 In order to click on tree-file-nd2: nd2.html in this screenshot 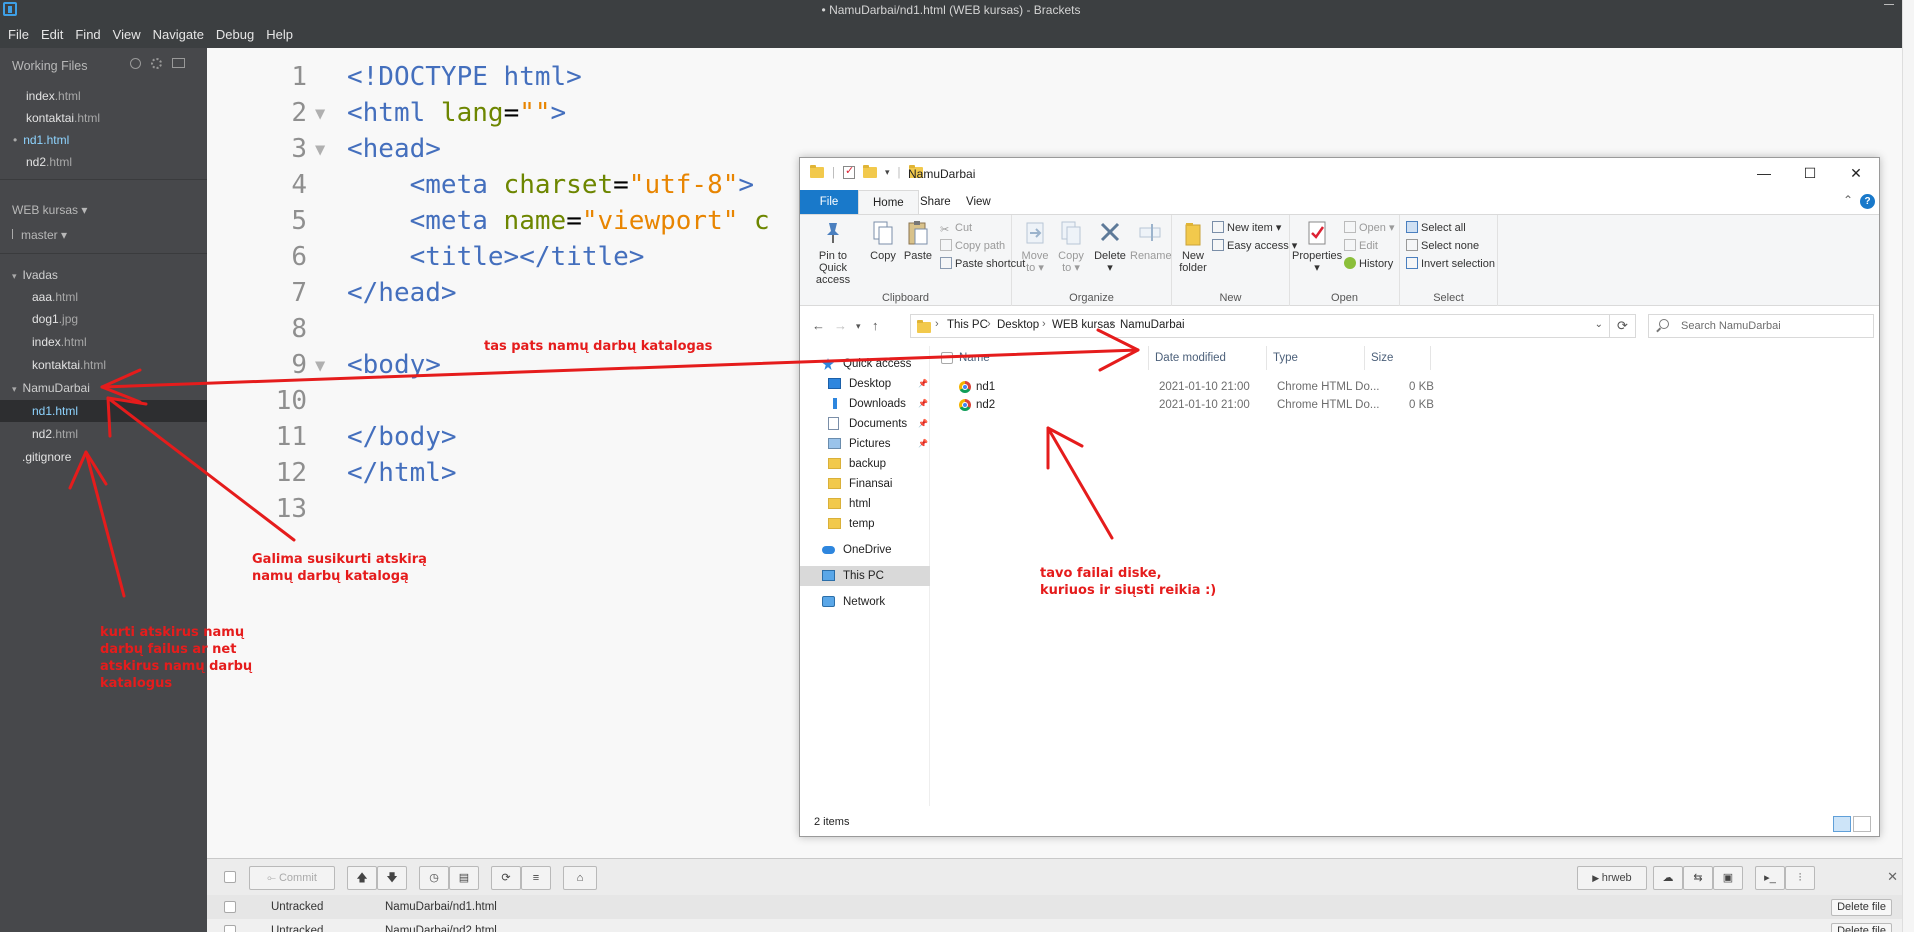, I will do `click(103, 434)`.